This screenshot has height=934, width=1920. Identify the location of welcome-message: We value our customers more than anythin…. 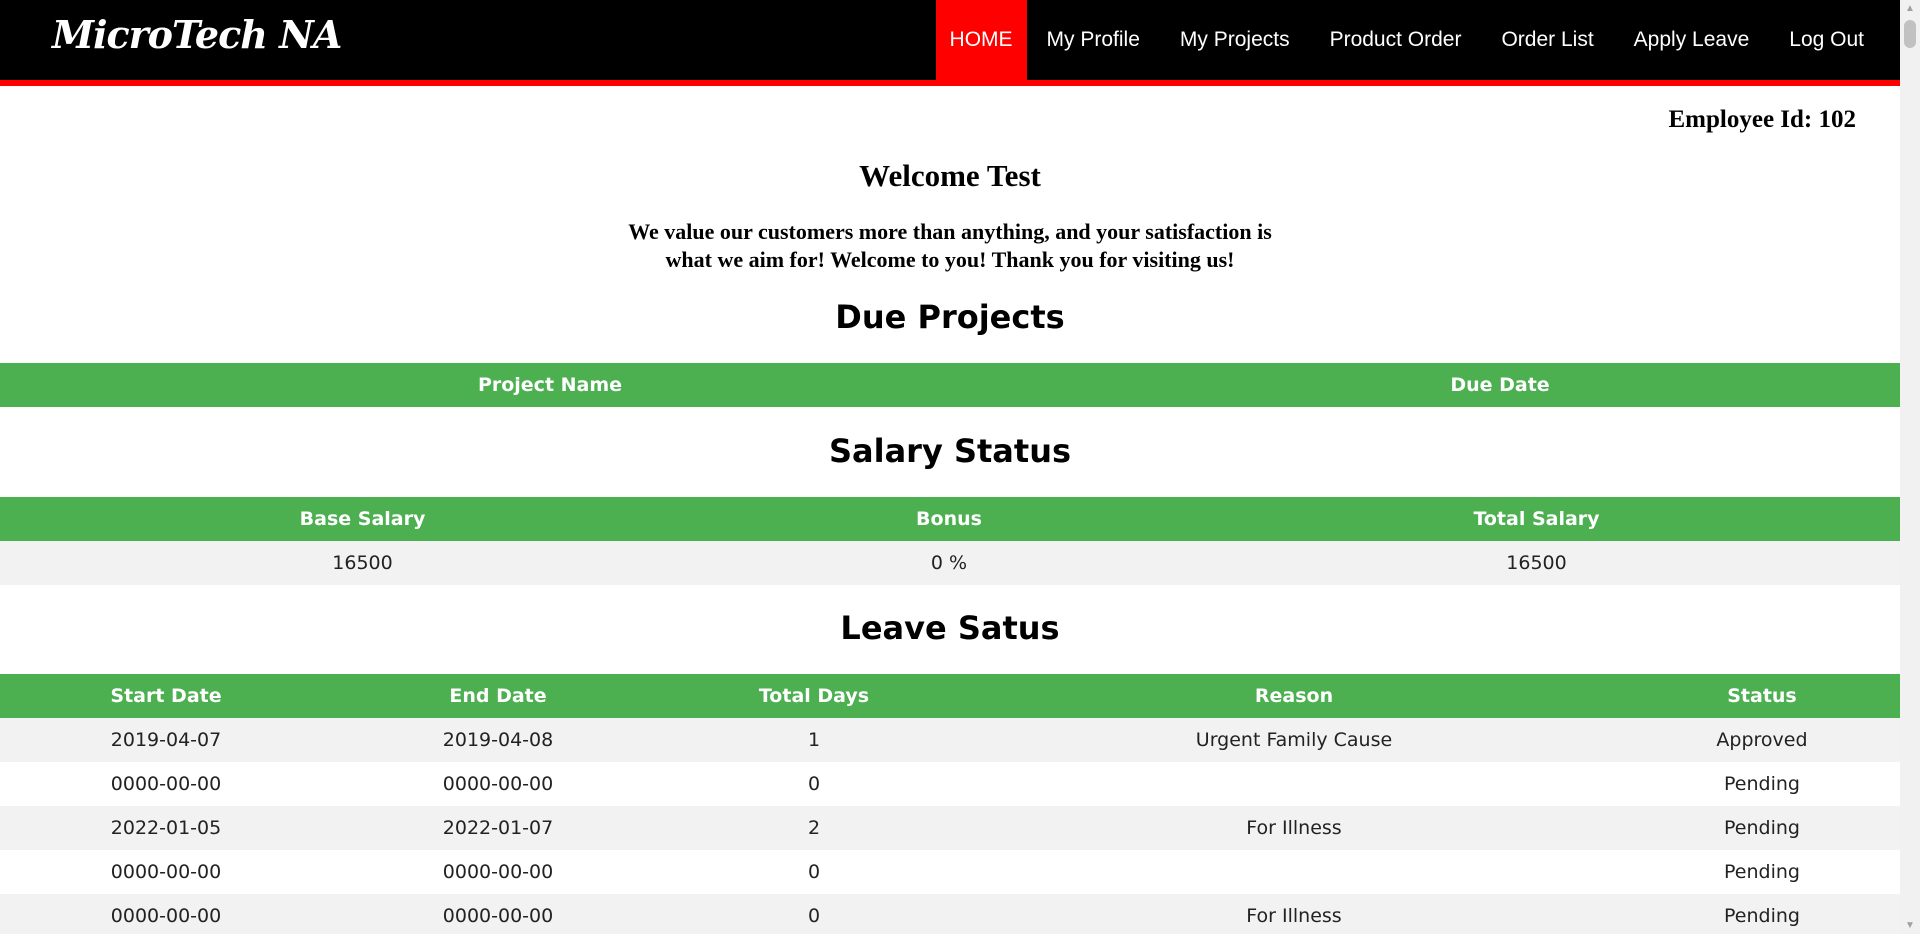
(950, 246).